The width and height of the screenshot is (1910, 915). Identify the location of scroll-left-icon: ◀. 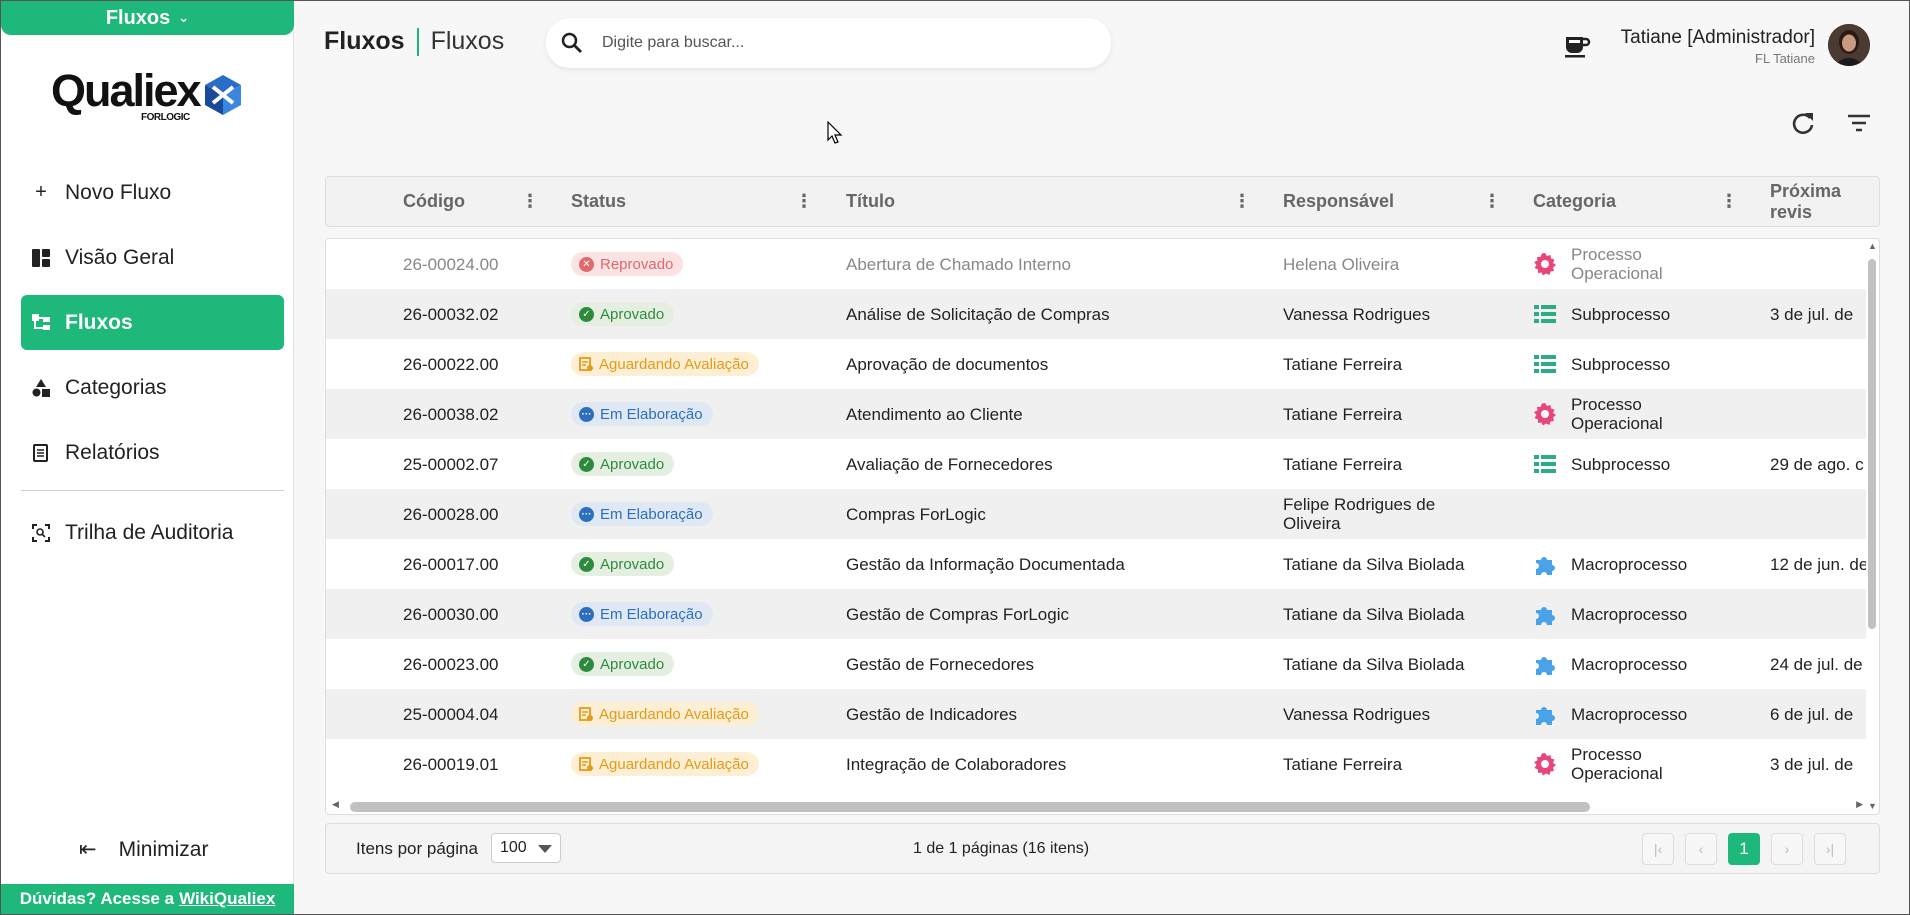
(335, 804).